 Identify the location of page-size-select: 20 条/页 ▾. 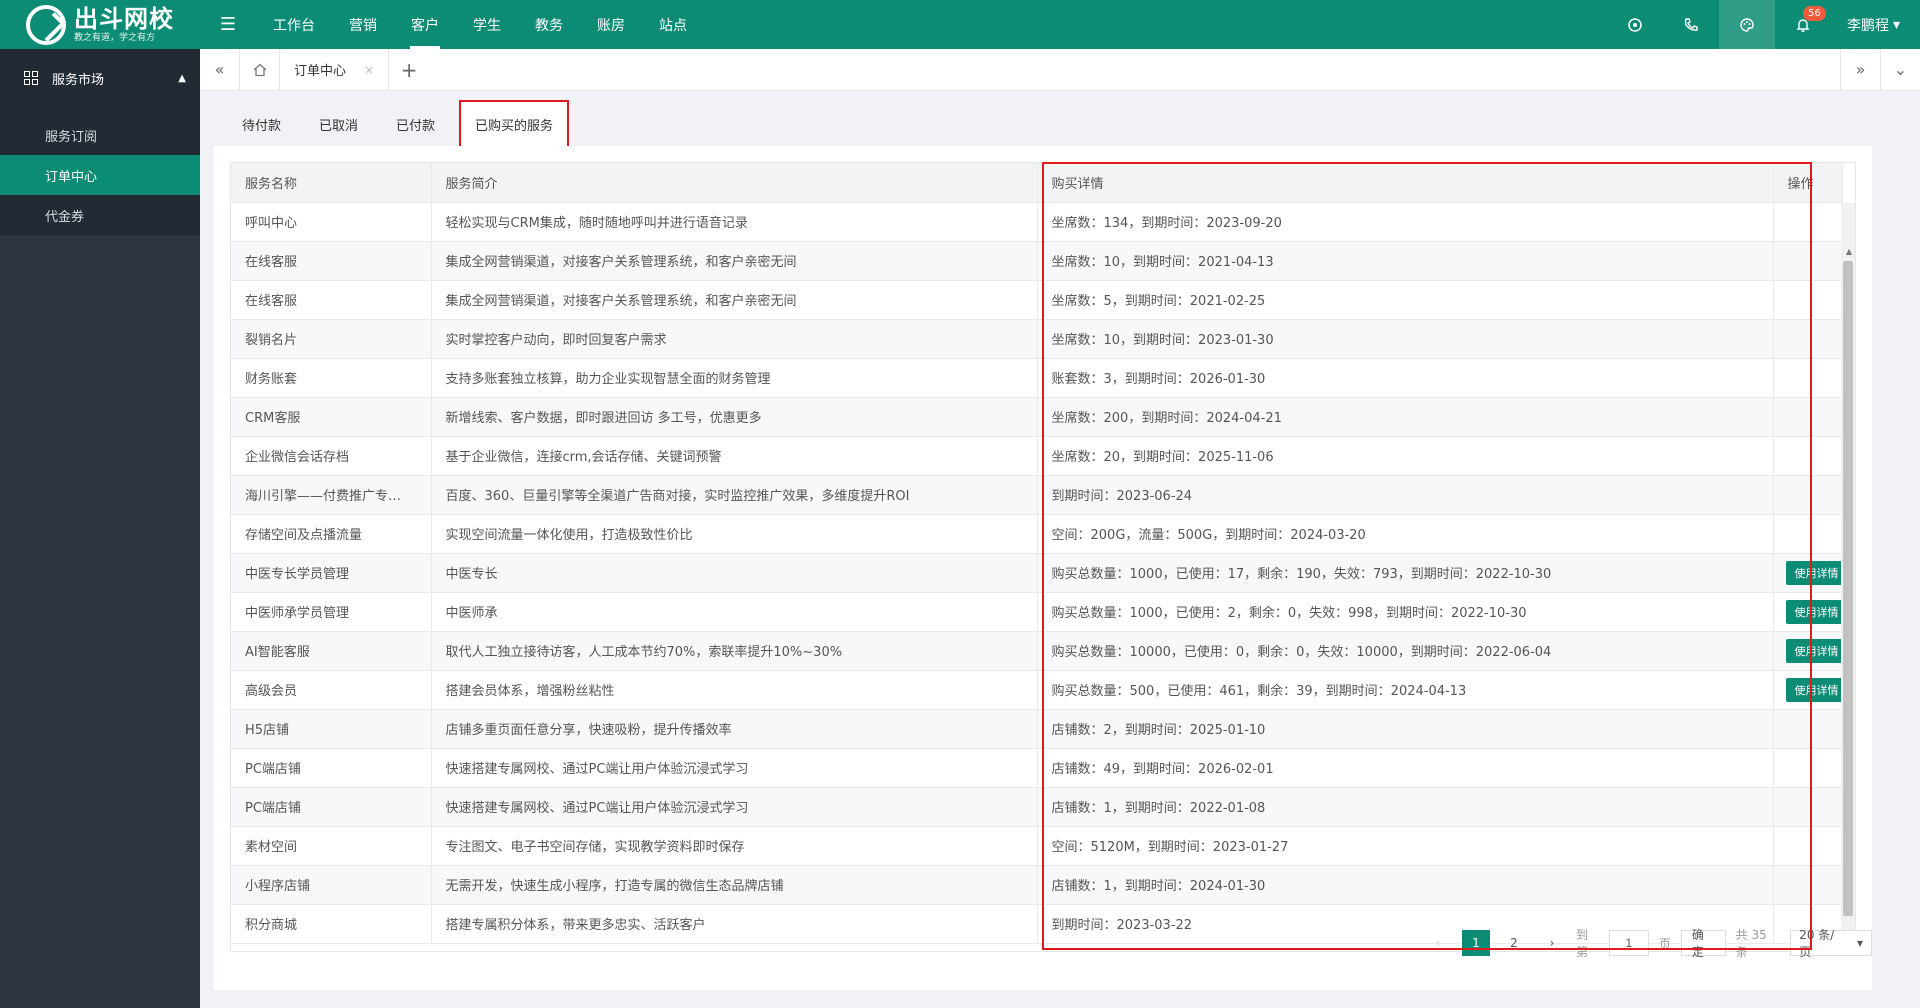
(1831, 943).